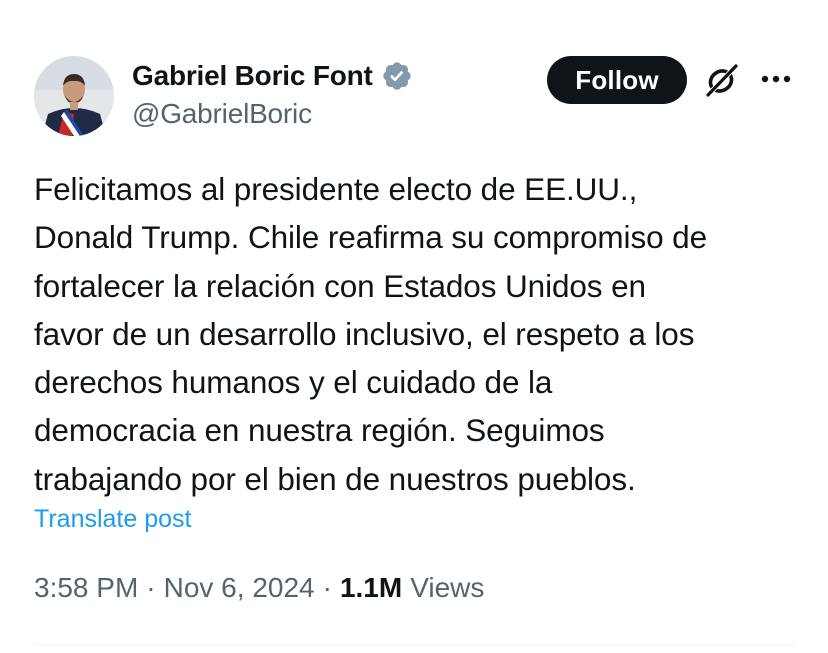  I want to click on author-names: Gabriel Boric Font @GabrielBoric, so click(272, 94).